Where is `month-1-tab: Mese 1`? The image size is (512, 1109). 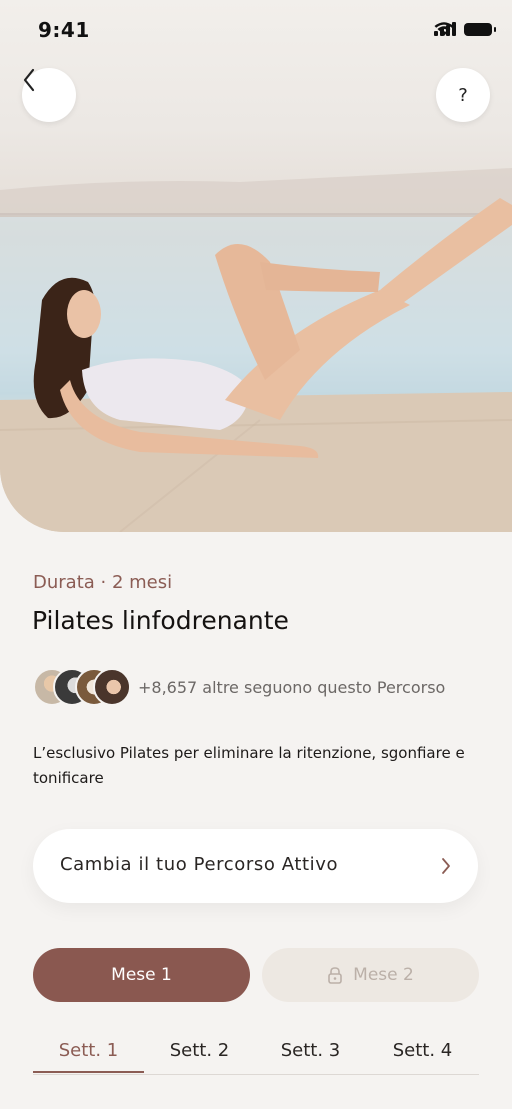
month-1-tab: Mese 1 is located at coordinates (141, 975).